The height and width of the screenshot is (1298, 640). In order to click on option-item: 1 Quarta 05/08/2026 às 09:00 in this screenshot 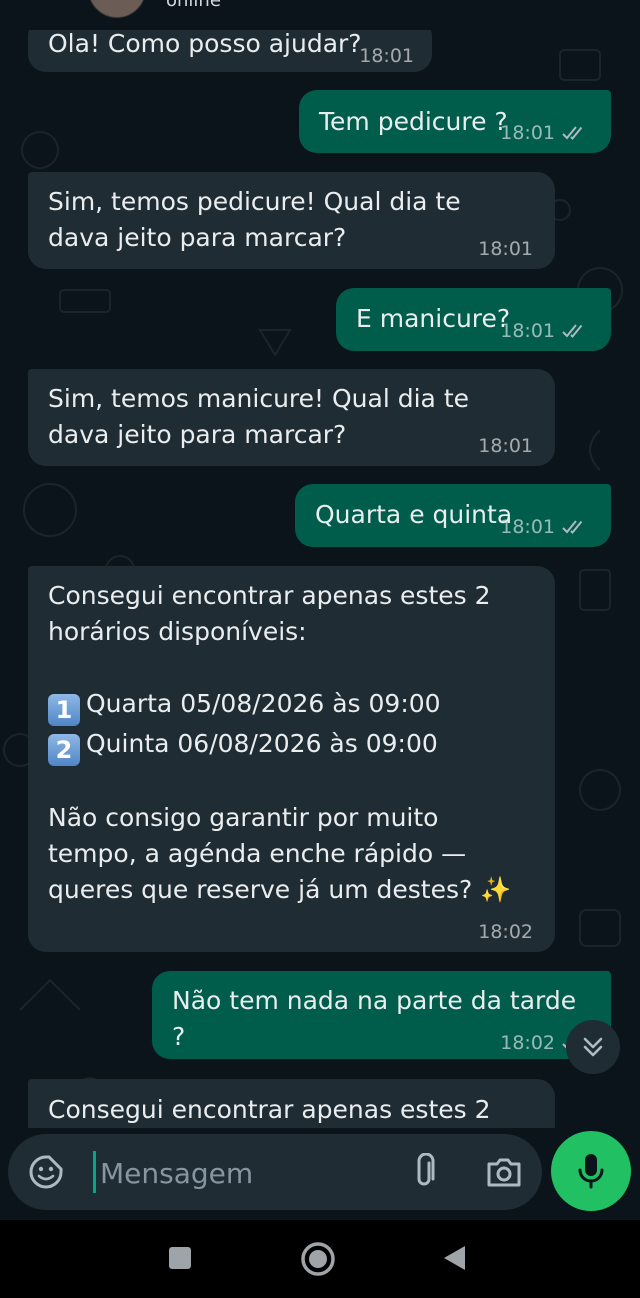, I will do `click(291, 706)`.